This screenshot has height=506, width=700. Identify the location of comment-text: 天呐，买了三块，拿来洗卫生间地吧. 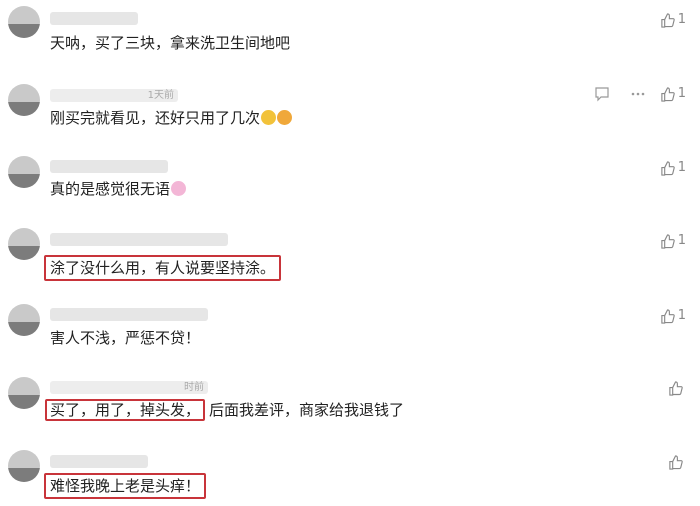
(170, 43).